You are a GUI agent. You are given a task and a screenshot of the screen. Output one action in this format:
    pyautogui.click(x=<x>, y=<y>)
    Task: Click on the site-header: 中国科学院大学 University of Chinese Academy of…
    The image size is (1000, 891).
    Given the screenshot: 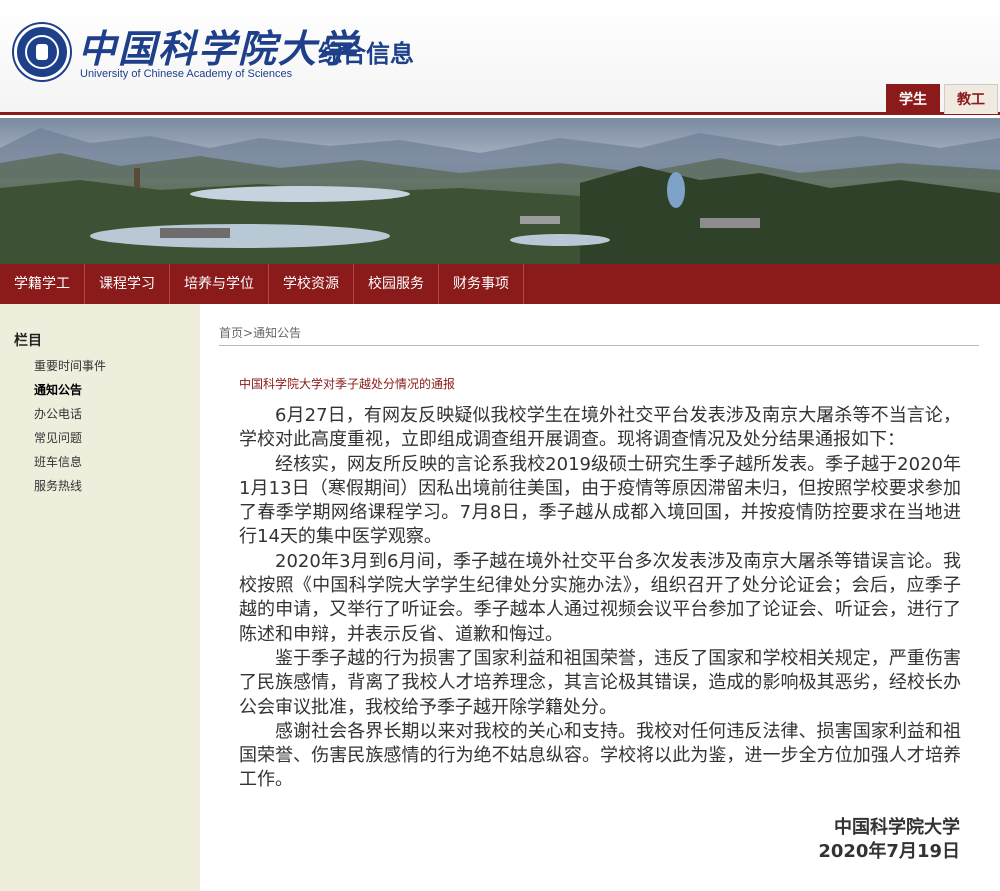 What is the action you would take?
    pyautogui.click(x=500, y=57)
    